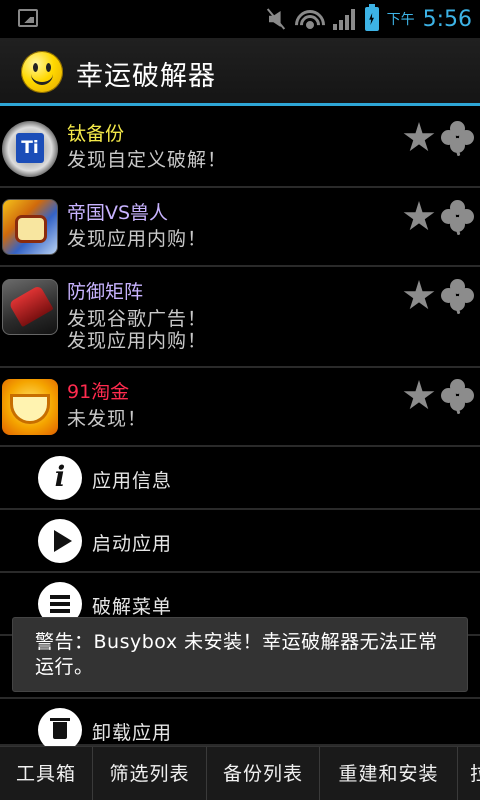 The width and height of the screenshot is (480, 800). What do you see at coordinates (240, 148) in the screenshot?
I see `app-list-item: 钛备份 发现自定义破解！` at bounding box center [240, 148].